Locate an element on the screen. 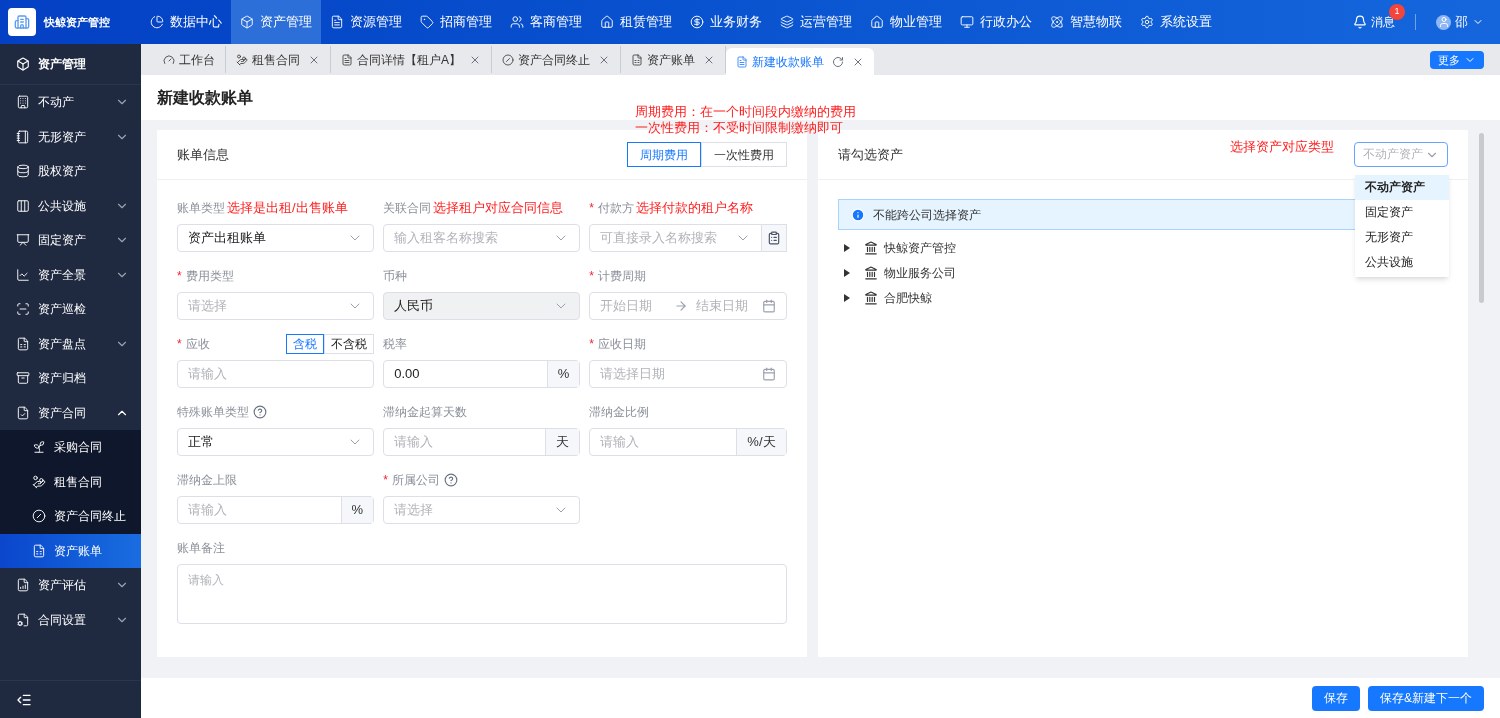  unit-addon: %/天 is located at coordinates (761, 442).